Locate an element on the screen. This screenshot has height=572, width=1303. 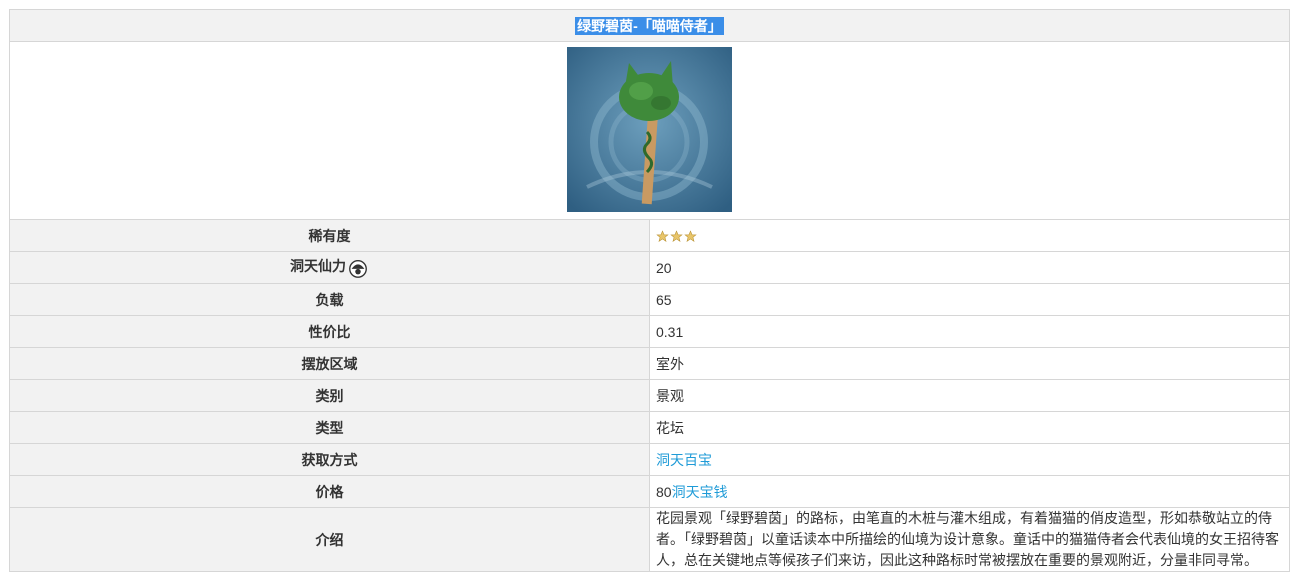
price-label: 价格 is located at coordinates (329, 491).